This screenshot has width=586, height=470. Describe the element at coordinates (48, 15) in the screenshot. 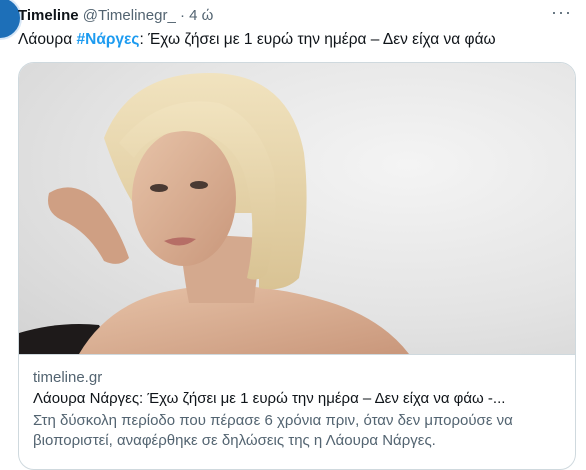

I see `author-name: Timeline` at that location.